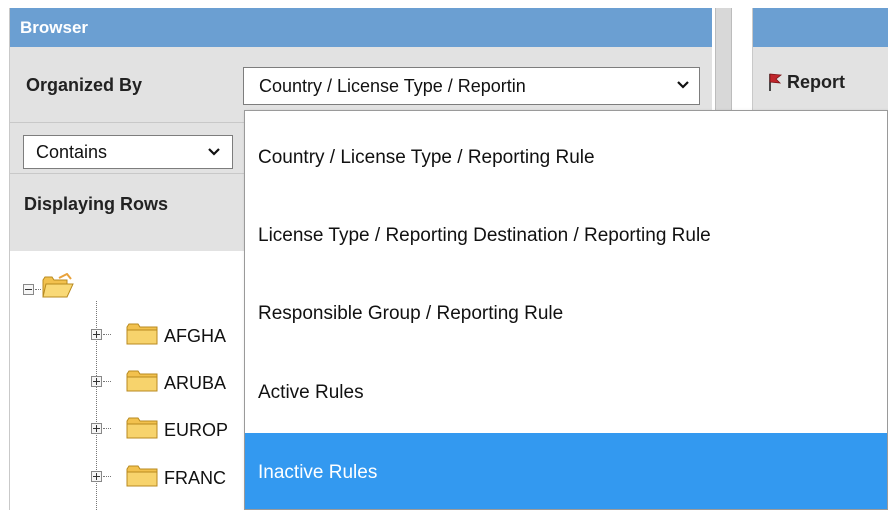 The image size is (888, 510). Describe the element at coordinates (361, 27) in the screenshot. I see `browser-panel-title: Browser` at that location.